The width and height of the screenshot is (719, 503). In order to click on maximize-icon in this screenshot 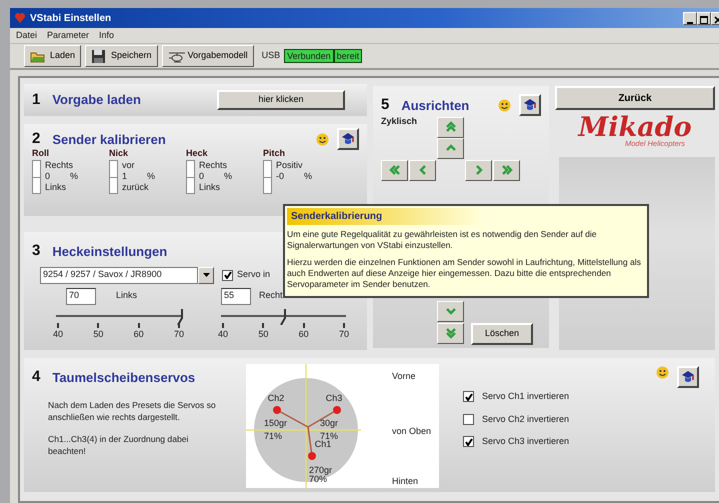, I will do `click(704, 20)`.